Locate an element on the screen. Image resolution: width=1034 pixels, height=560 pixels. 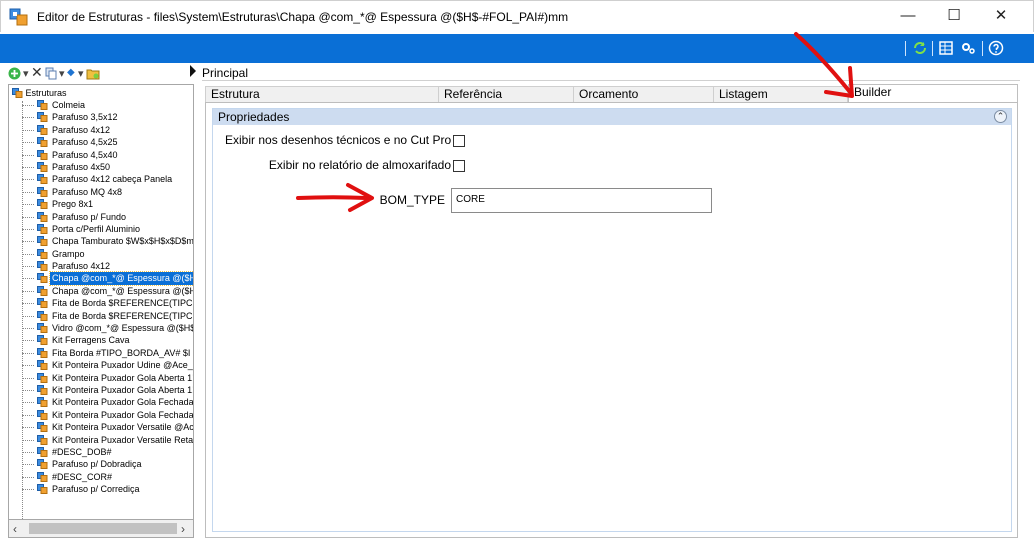
horizontal-scrollbar: ‹ › is located at coordinates (101, 529).